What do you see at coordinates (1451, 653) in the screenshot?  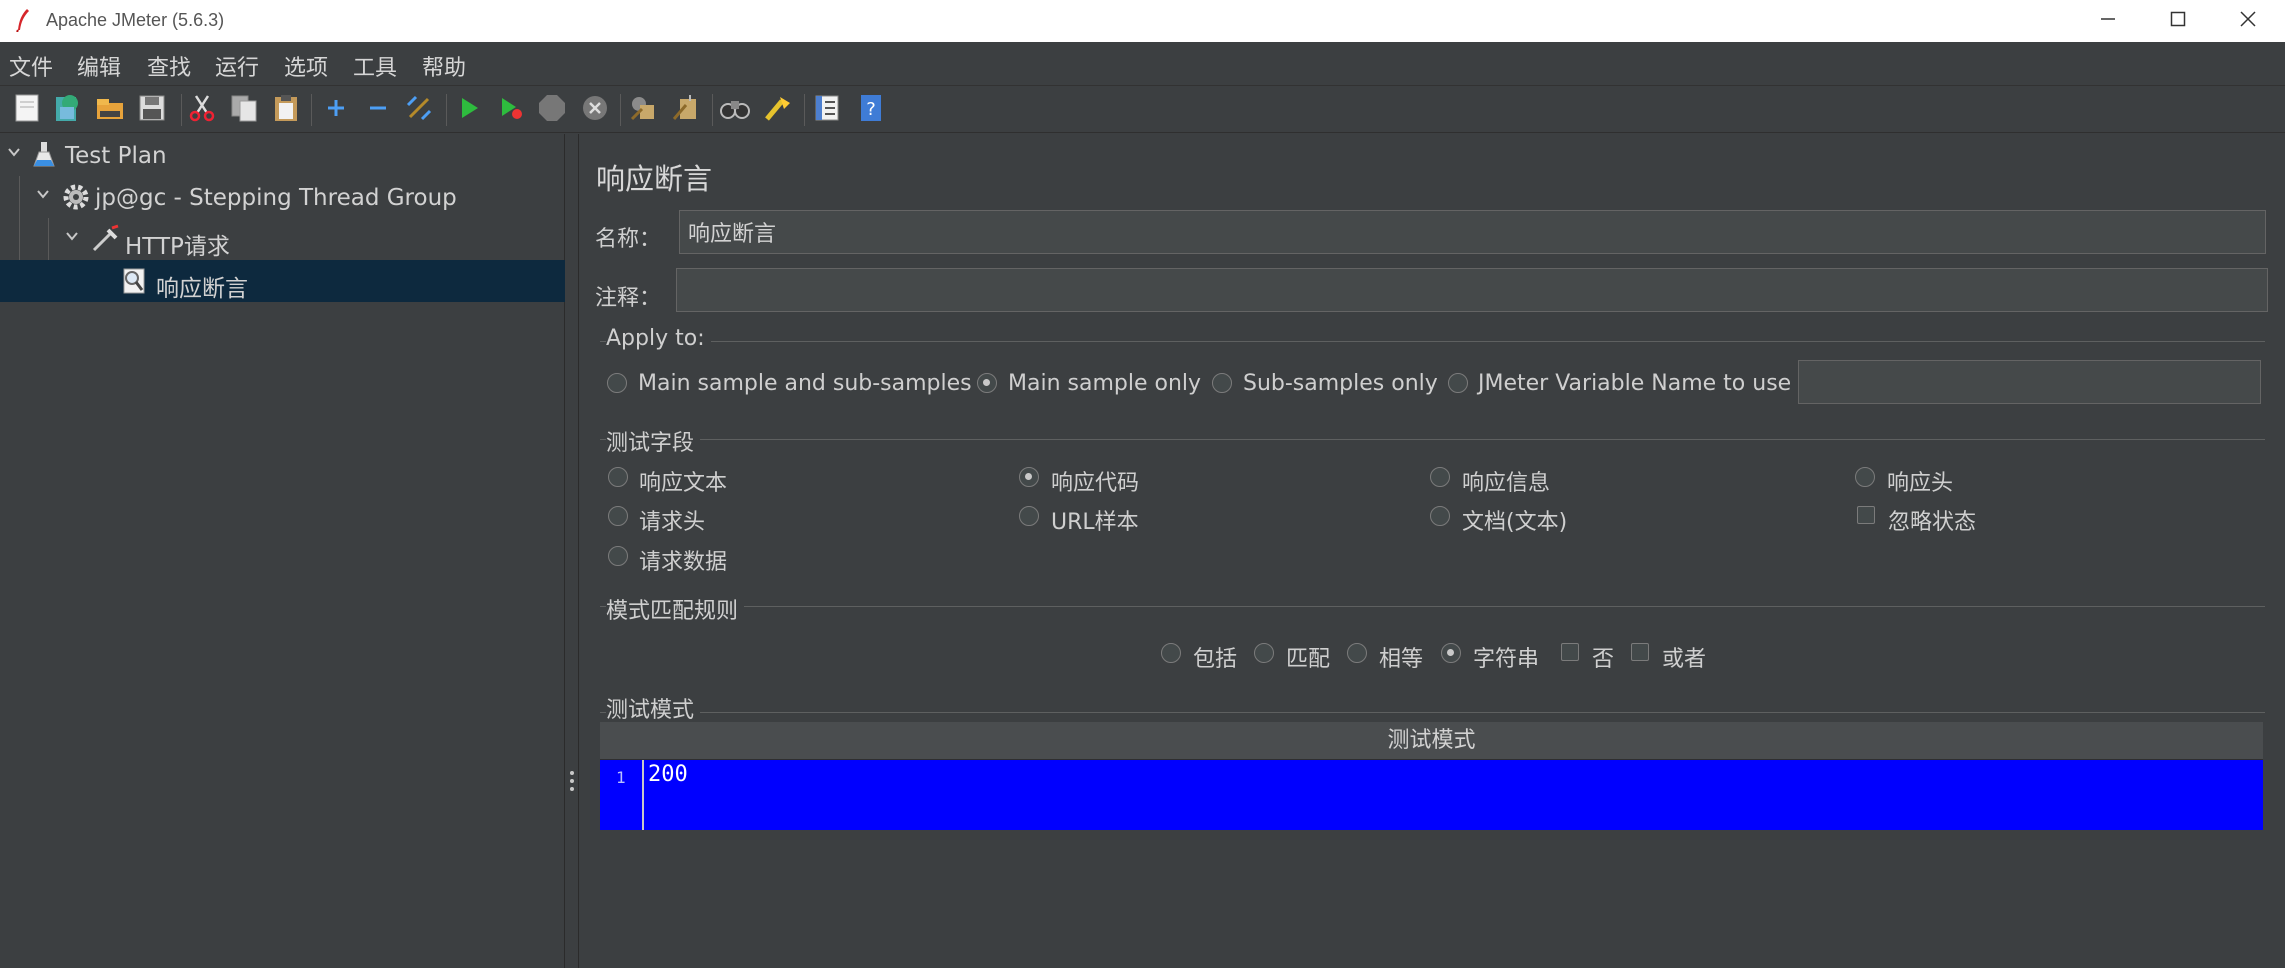 I see `rule-substring-radio` at bounding box center [1451, 653].